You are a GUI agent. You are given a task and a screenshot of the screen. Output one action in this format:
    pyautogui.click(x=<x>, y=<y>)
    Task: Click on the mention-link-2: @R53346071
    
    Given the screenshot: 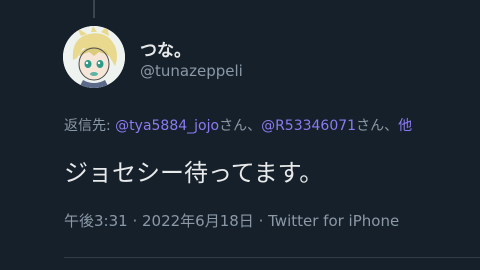 What is the action you would take?
    pyautogui.click(x=308, y=126)
    